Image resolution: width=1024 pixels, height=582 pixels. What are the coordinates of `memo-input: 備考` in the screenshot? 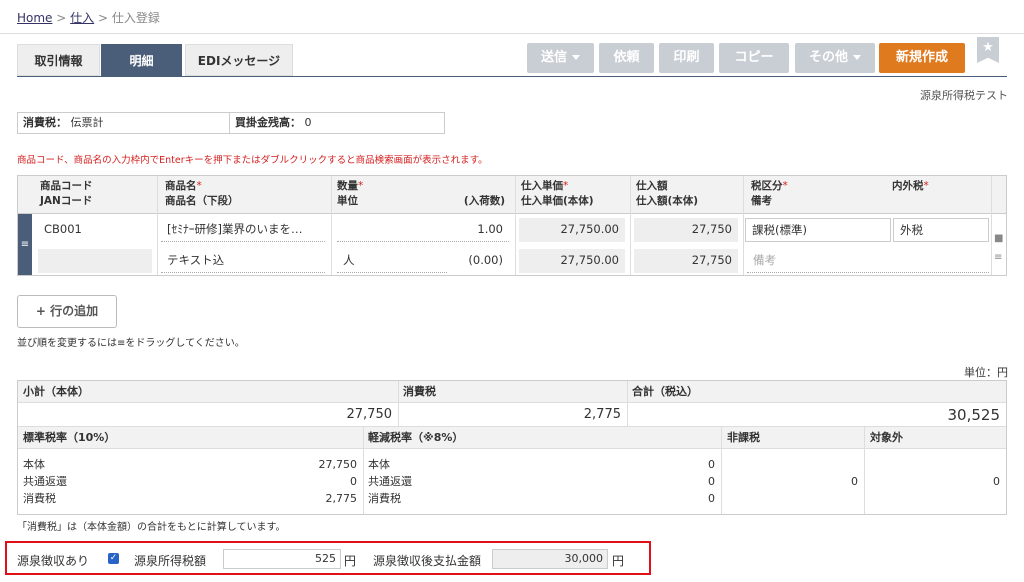 It's located at (868, 261).